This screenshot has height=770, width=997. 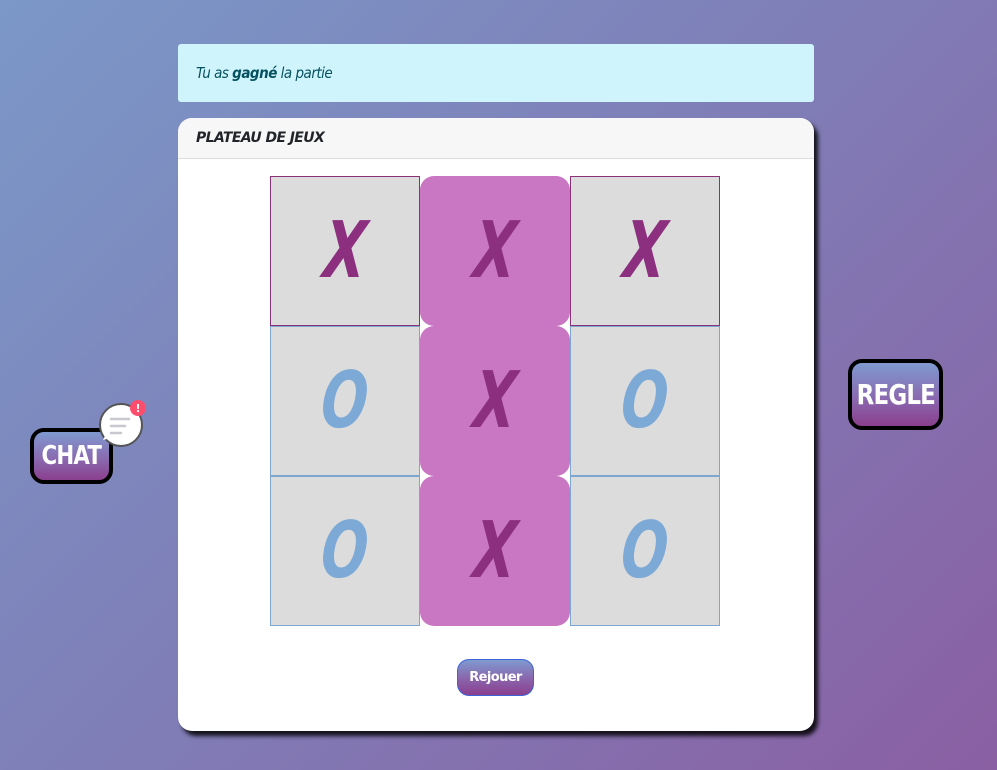 I want to click on replay-button: Rejouer, so click(x=495, y=677).